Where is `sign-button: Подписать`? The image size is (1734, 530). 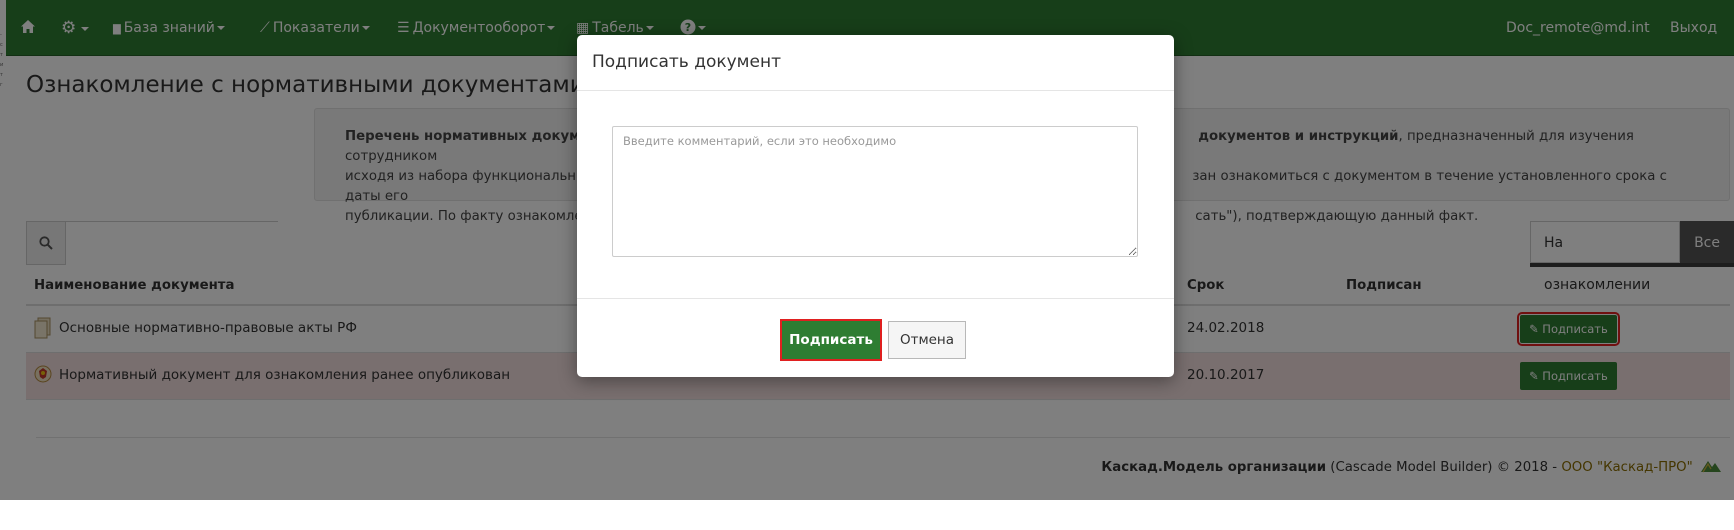 sign-button: Подписать is located at coordinates (831, 340).